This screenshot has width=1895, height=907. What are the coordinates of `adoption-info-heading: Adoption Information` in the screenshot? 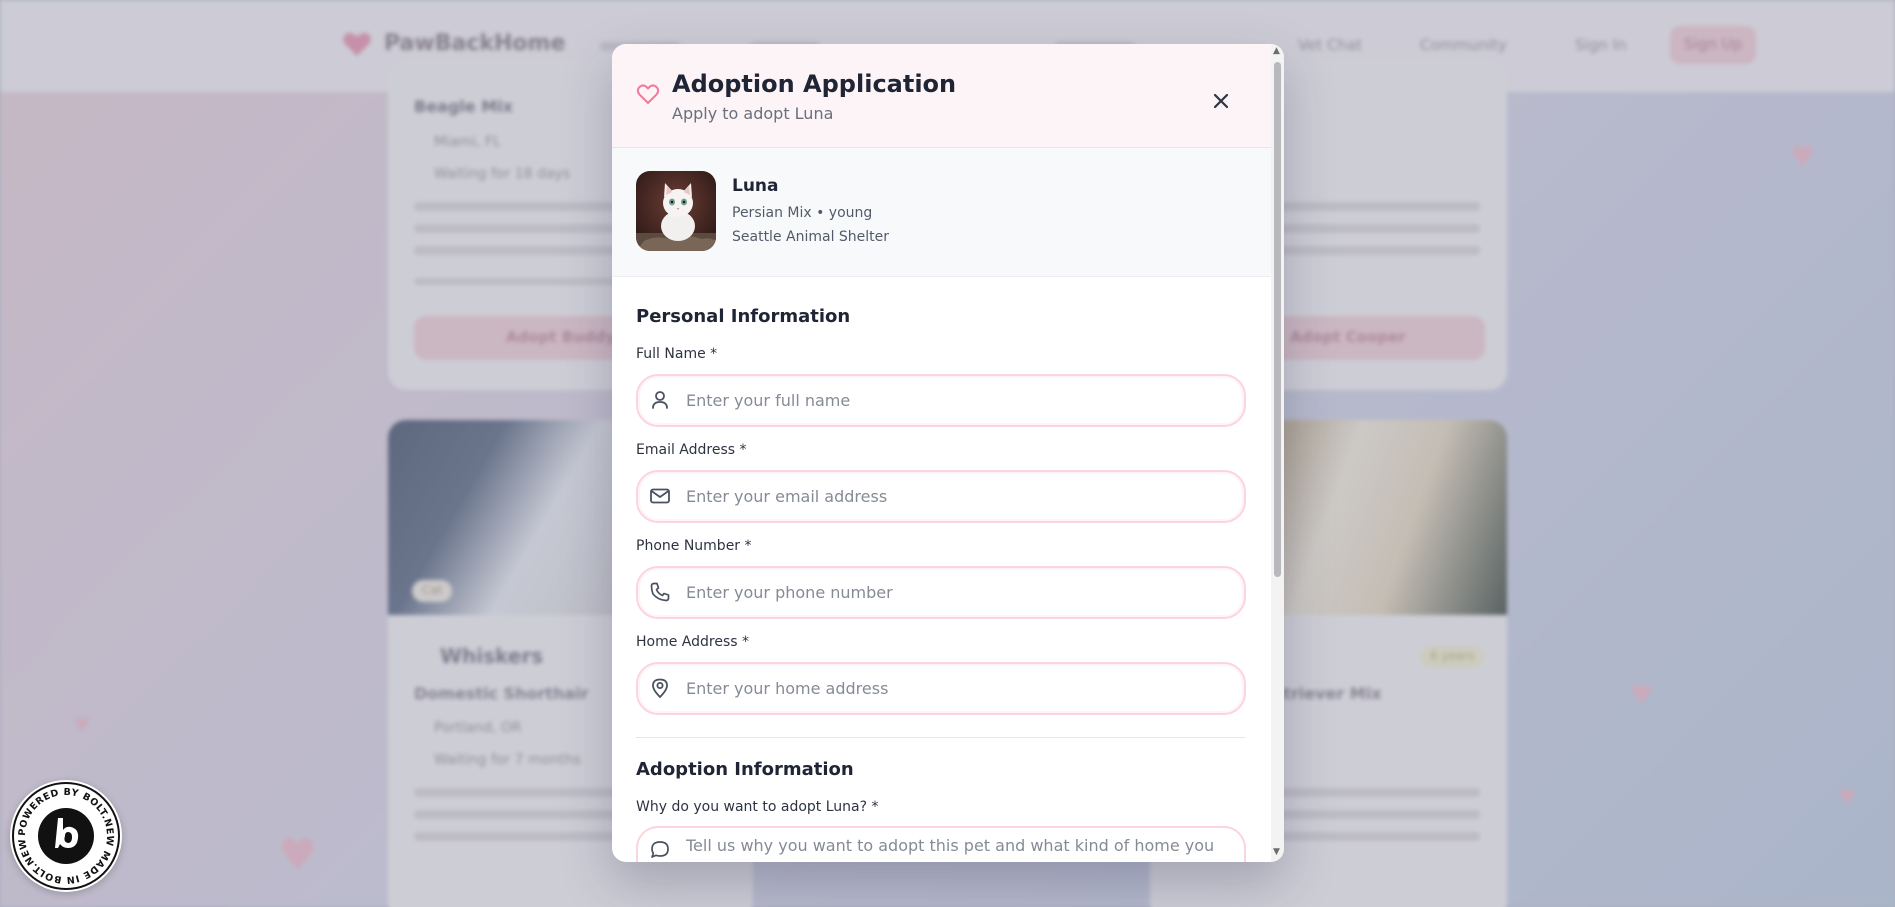 It's located at (745, 769).